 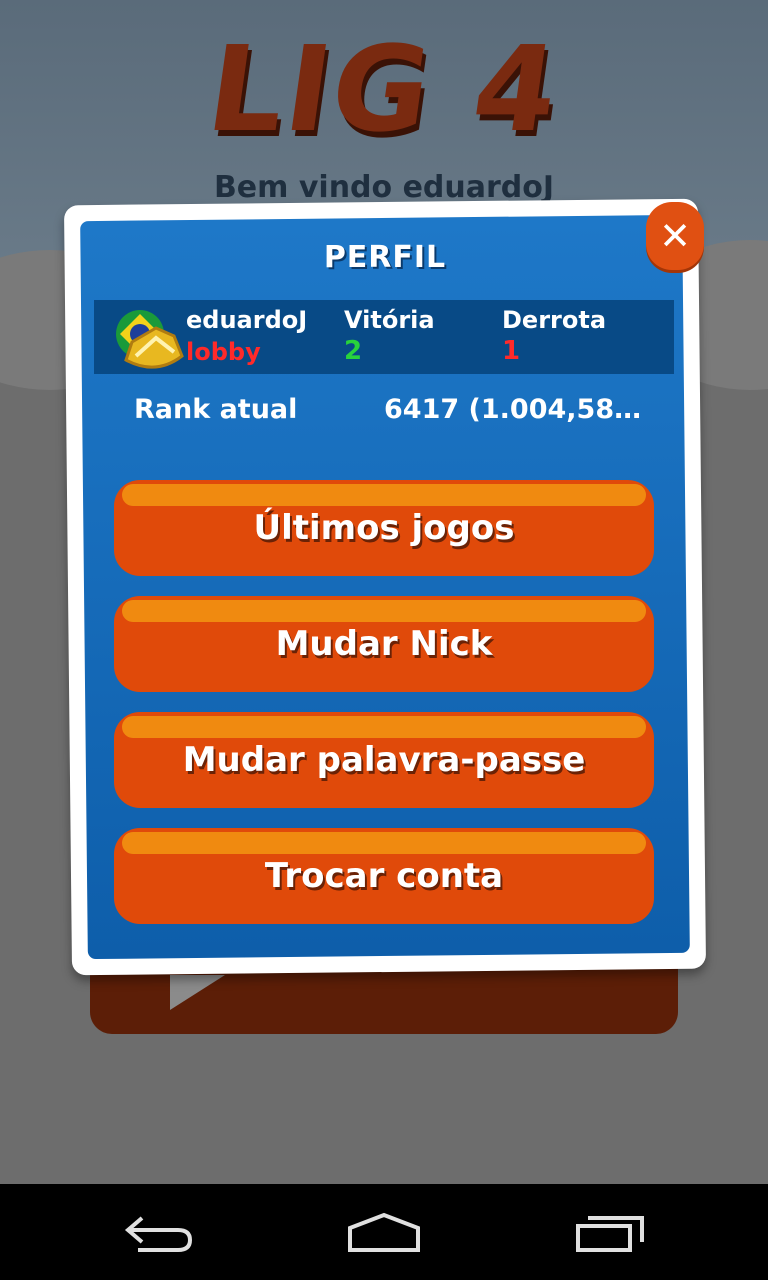 What do you see at coordinates (511, 351) in the screenshot?
I see `losses-count: 1` at bounding box center [511, 351].